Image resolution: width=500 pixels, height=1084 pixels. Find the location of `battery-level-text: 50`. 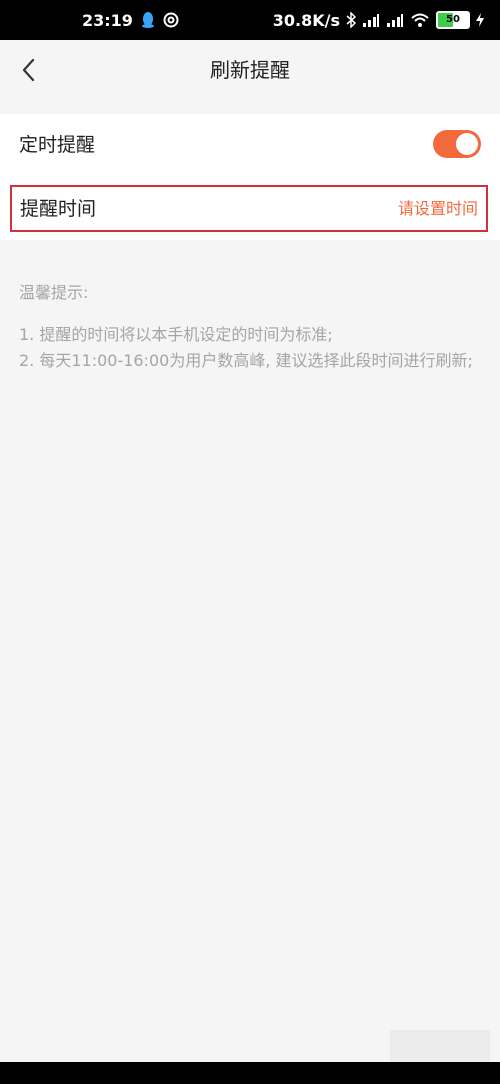

battery-level-text: 50 is located at coordinates (453, 19).